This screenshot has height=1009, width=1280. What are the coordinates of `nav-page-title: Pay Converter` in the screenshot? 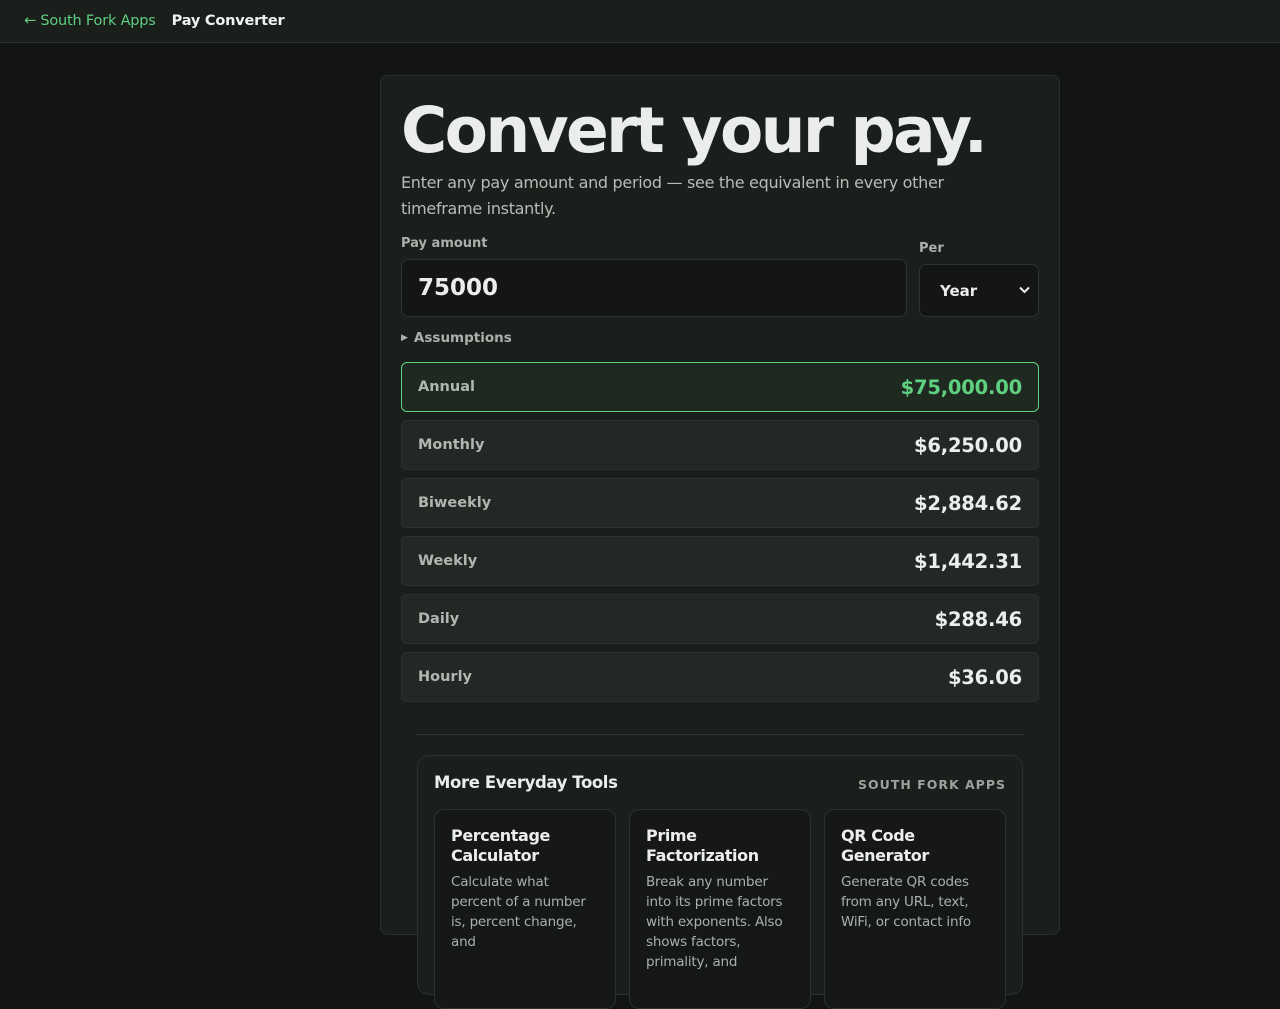 It's located at (228, 21).